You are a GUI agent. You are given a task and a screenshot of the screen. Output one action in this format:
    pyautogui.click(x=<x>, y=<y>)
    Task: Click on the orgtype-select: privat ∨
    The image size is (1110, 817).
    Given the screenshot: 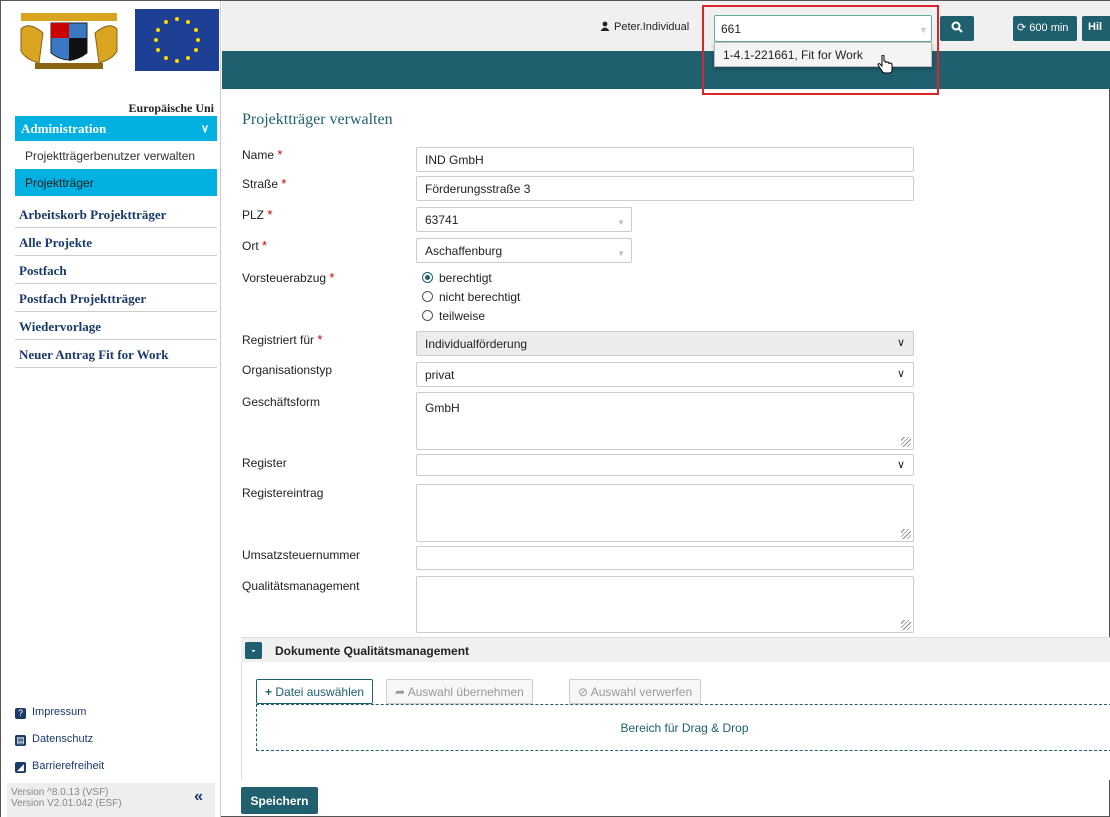 What is the action you would take?
    pyautogui.click(x=665, y=374)
    